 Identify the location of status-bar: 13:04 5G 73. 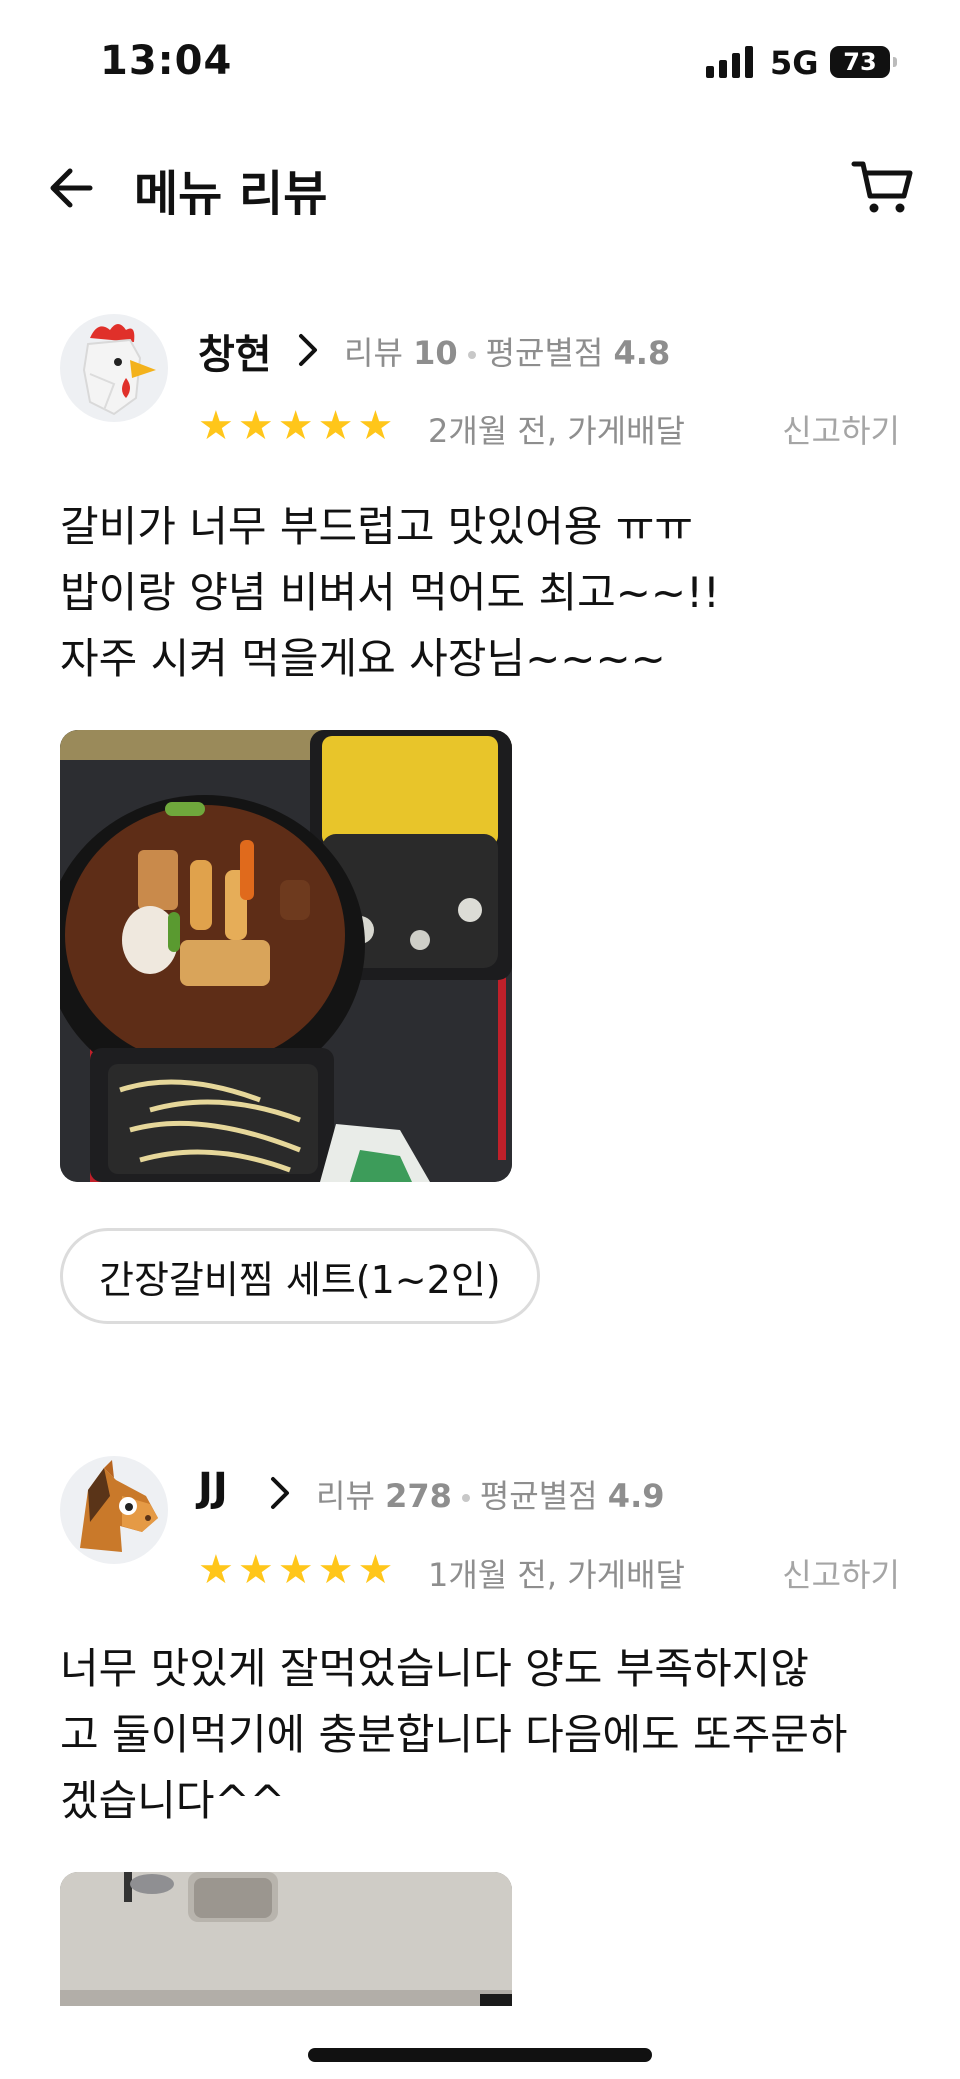
(480, 60).